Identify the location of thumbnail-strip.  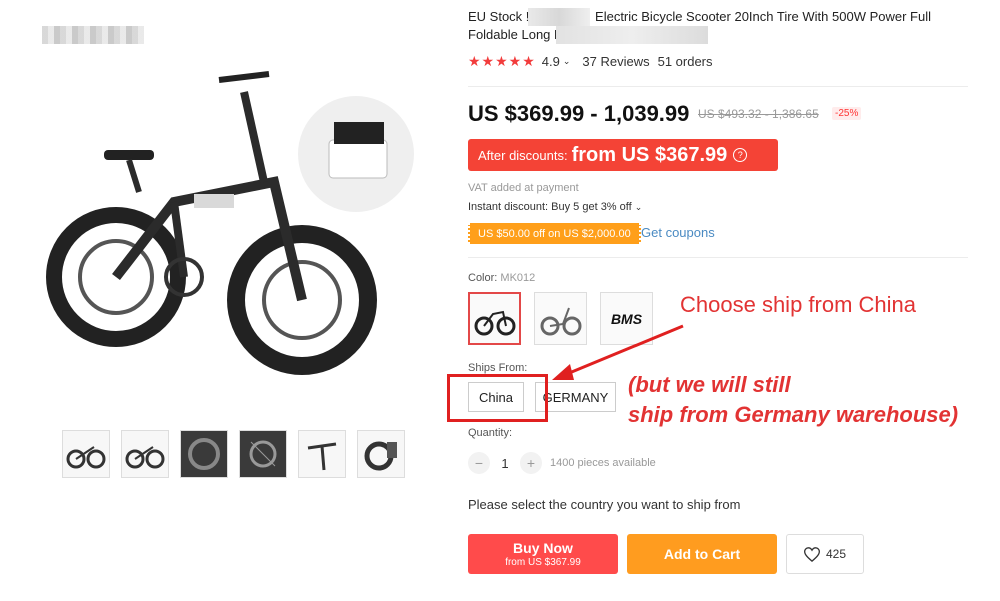
(233, 454).